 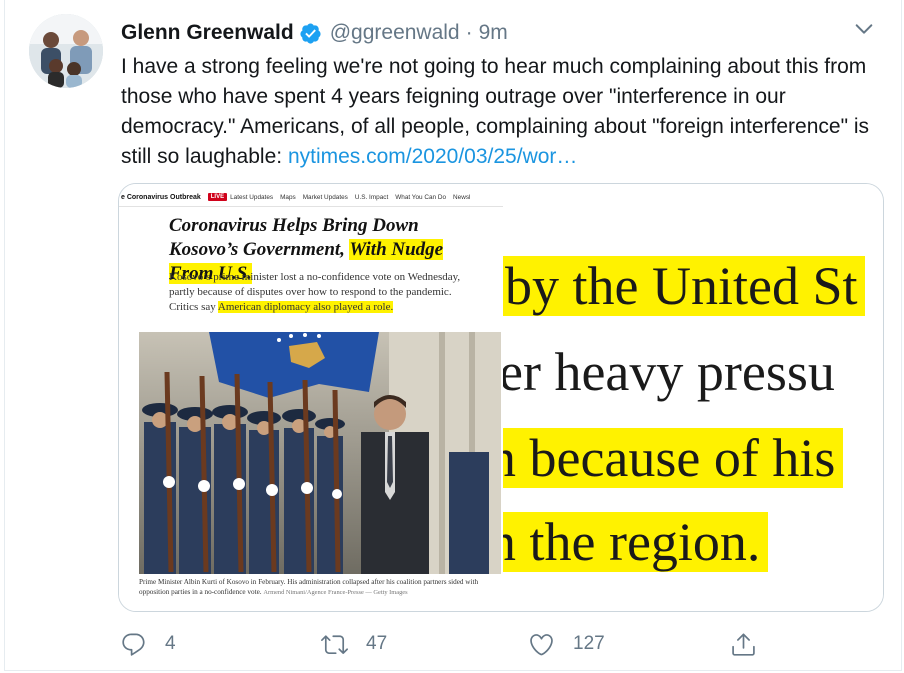 I want to click on tweet-timestamp: 9m, so click(x=493, y=33).